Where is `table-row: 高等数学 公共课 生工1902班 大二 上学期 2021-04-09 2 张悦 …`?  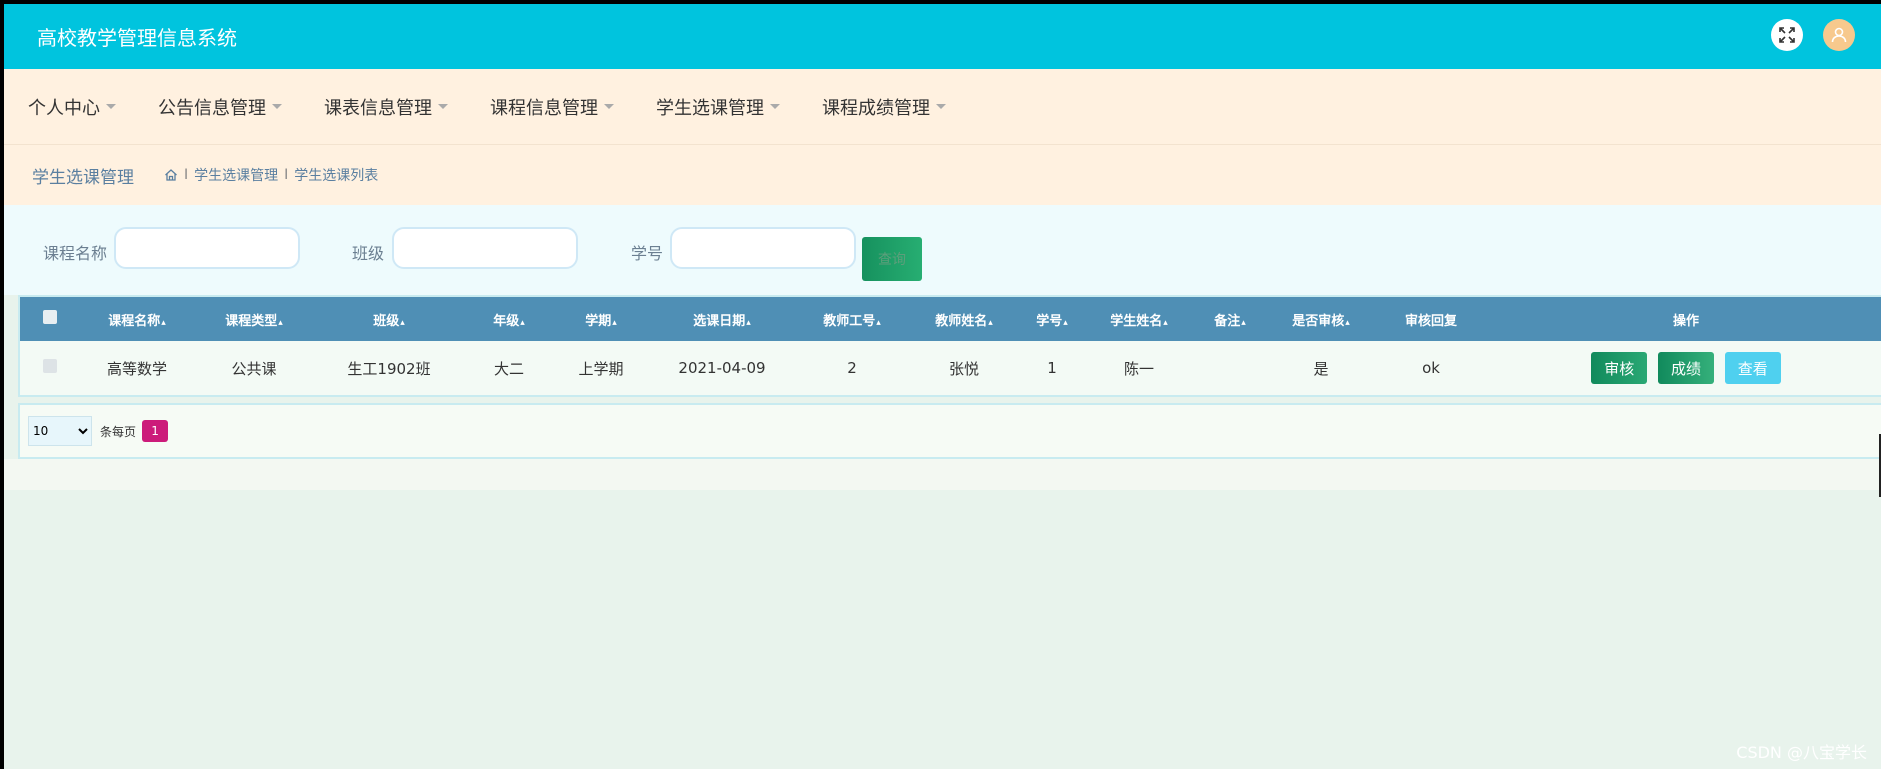
table-row: 高等数学 公共课 生工1902班 大二 上学期 2021-04-09 2 张悦 … is located at coordinates (950, 368).